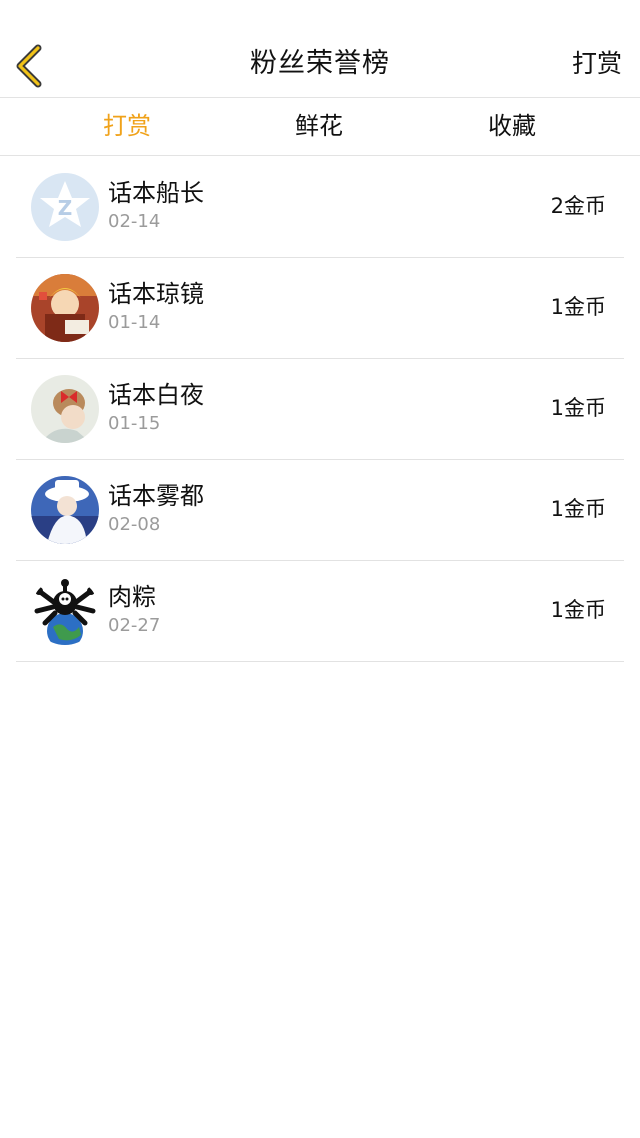 Image resolution: width=640 pixels, height=1138 pixels. What do you see at coordinates (320, 510) in the screenshot?
I see `list-item: 话本雾都 02-08 1金币` at bounding box center [320, 510].